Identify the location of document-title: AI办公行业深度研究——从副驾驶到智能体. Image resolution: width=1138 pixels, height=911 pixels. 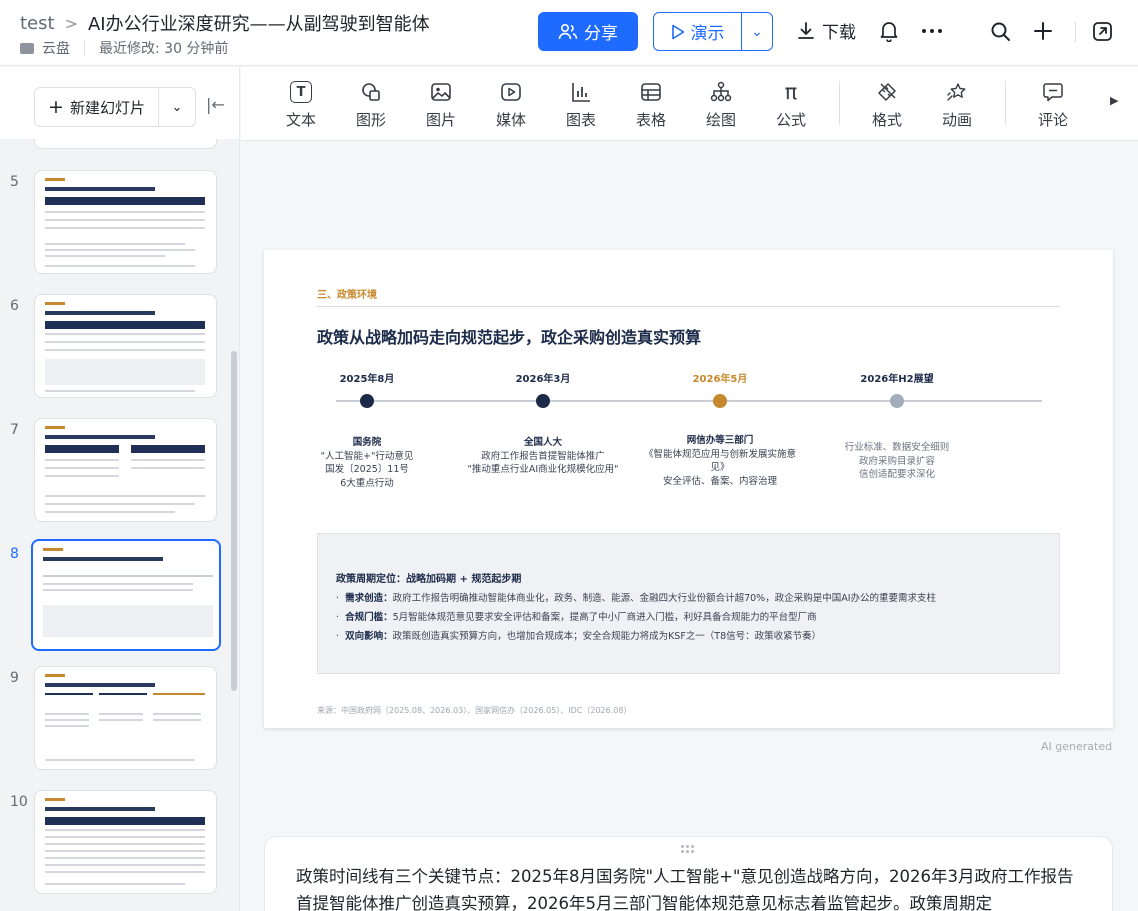
(259, 23).